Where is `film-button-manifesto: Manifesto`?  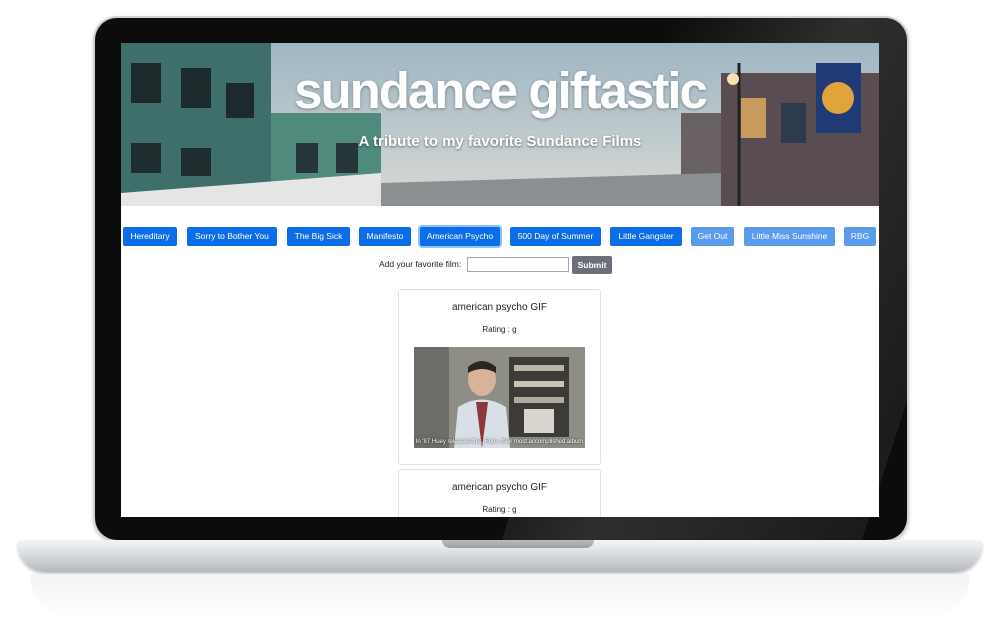 film-button-manifesto: Manifesto is located at coordinates (385, 236).